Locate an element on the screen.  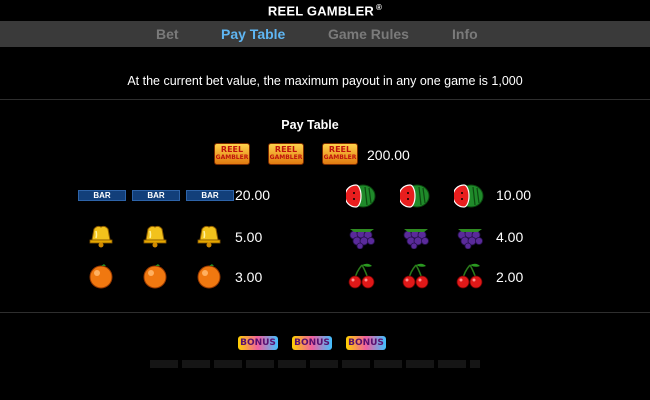
cherry-payout: 2.00 is located at coordinates (510, 277).